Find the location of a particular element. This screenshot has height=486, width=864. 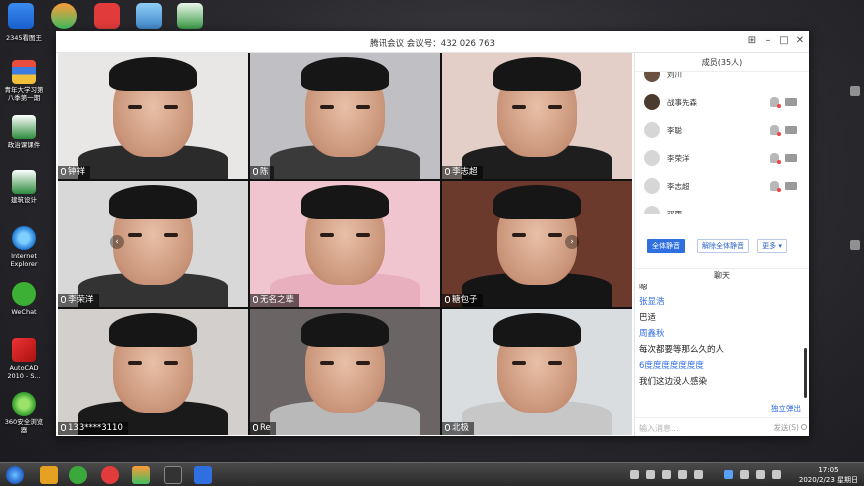

volume-icon is located at coordinates (776, 474).